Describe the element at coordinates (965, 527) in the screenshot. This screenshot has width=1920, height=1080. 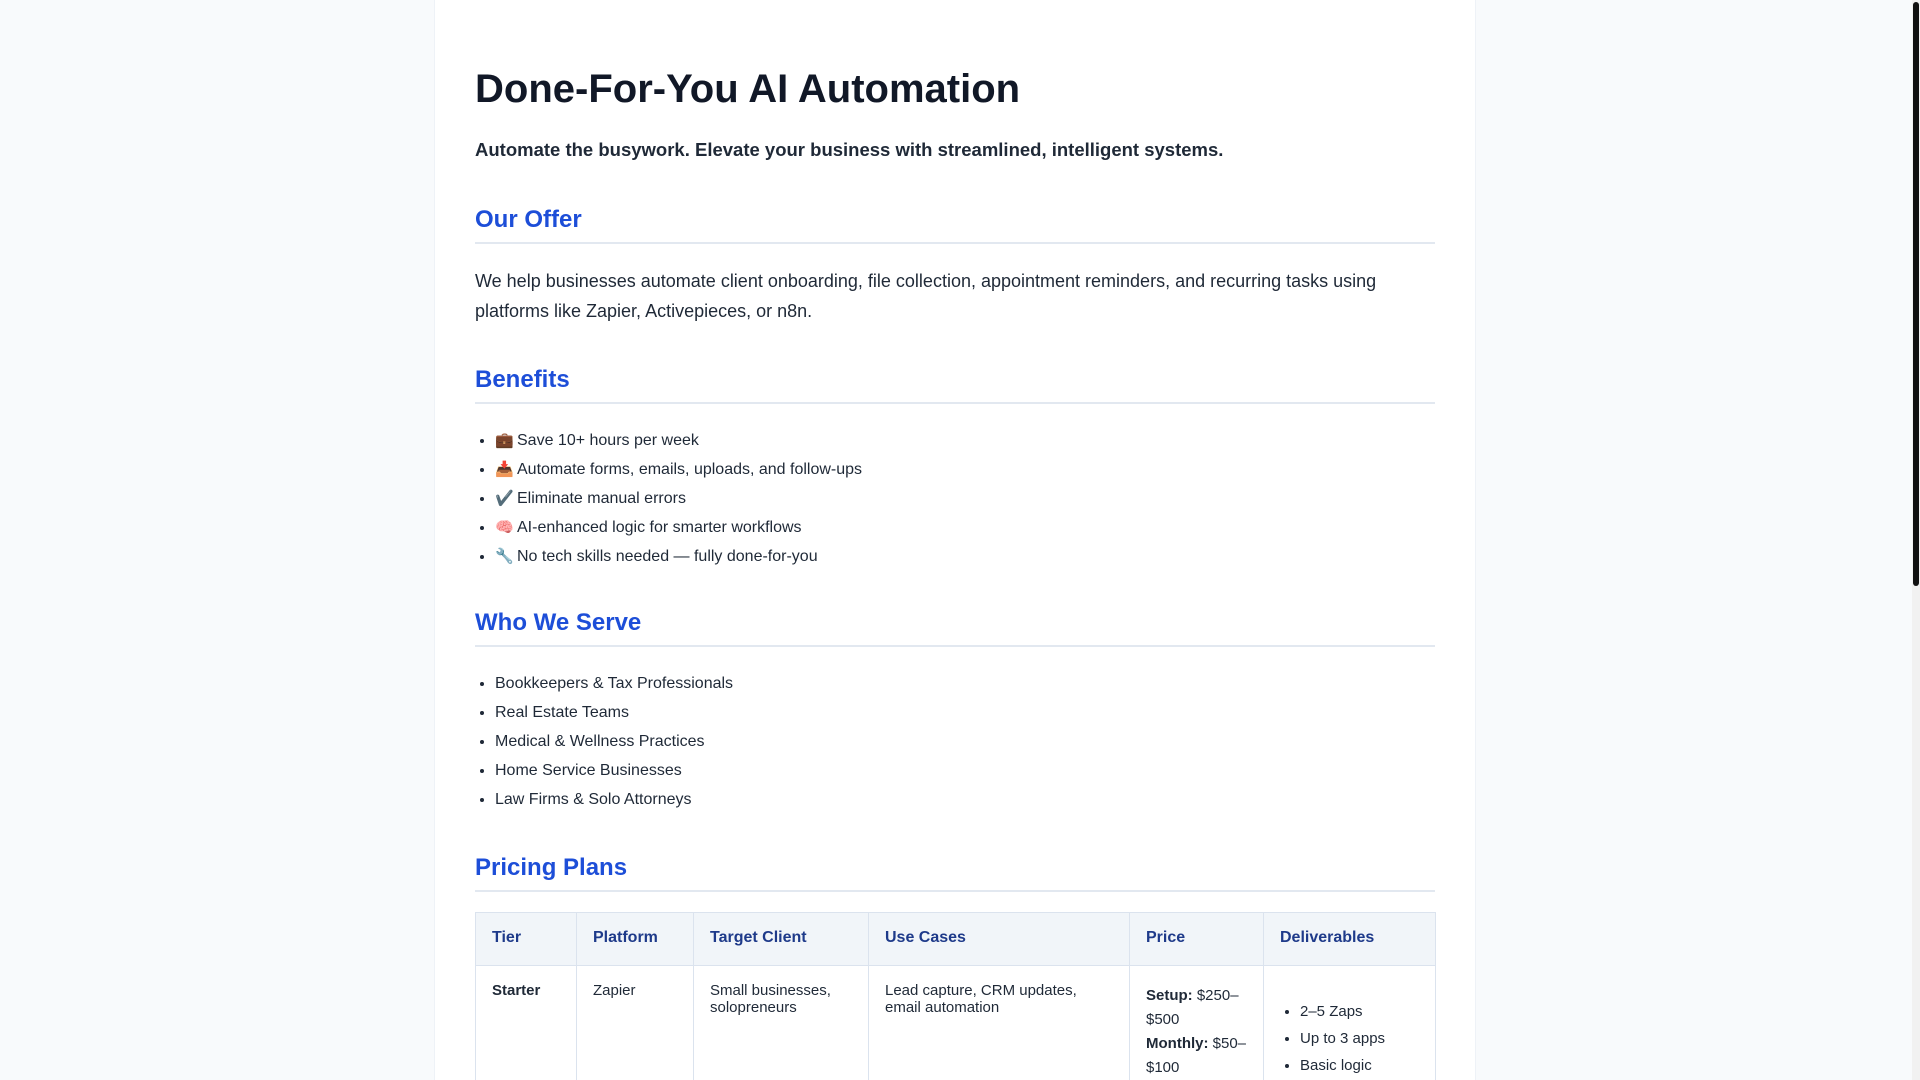
I see `list-item: 🧠AI-enhanced logic for smarter workflows` at that location.